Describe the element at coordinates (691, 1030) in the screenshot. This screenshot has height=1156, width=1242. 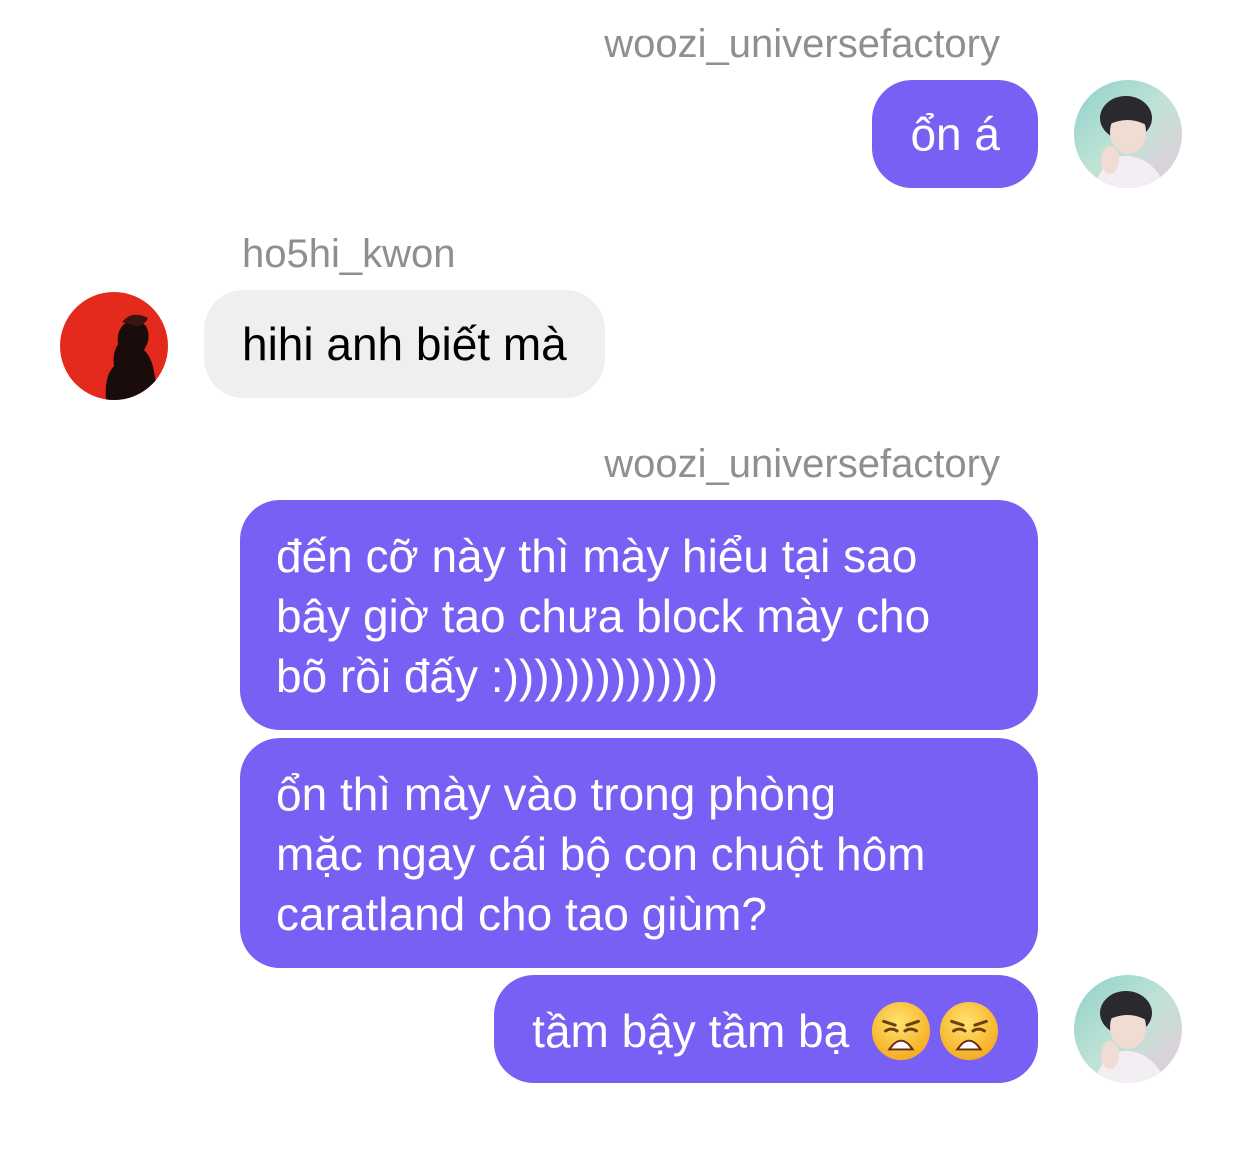
I see `message-text: tầm bậy tầm bạ` at that location.